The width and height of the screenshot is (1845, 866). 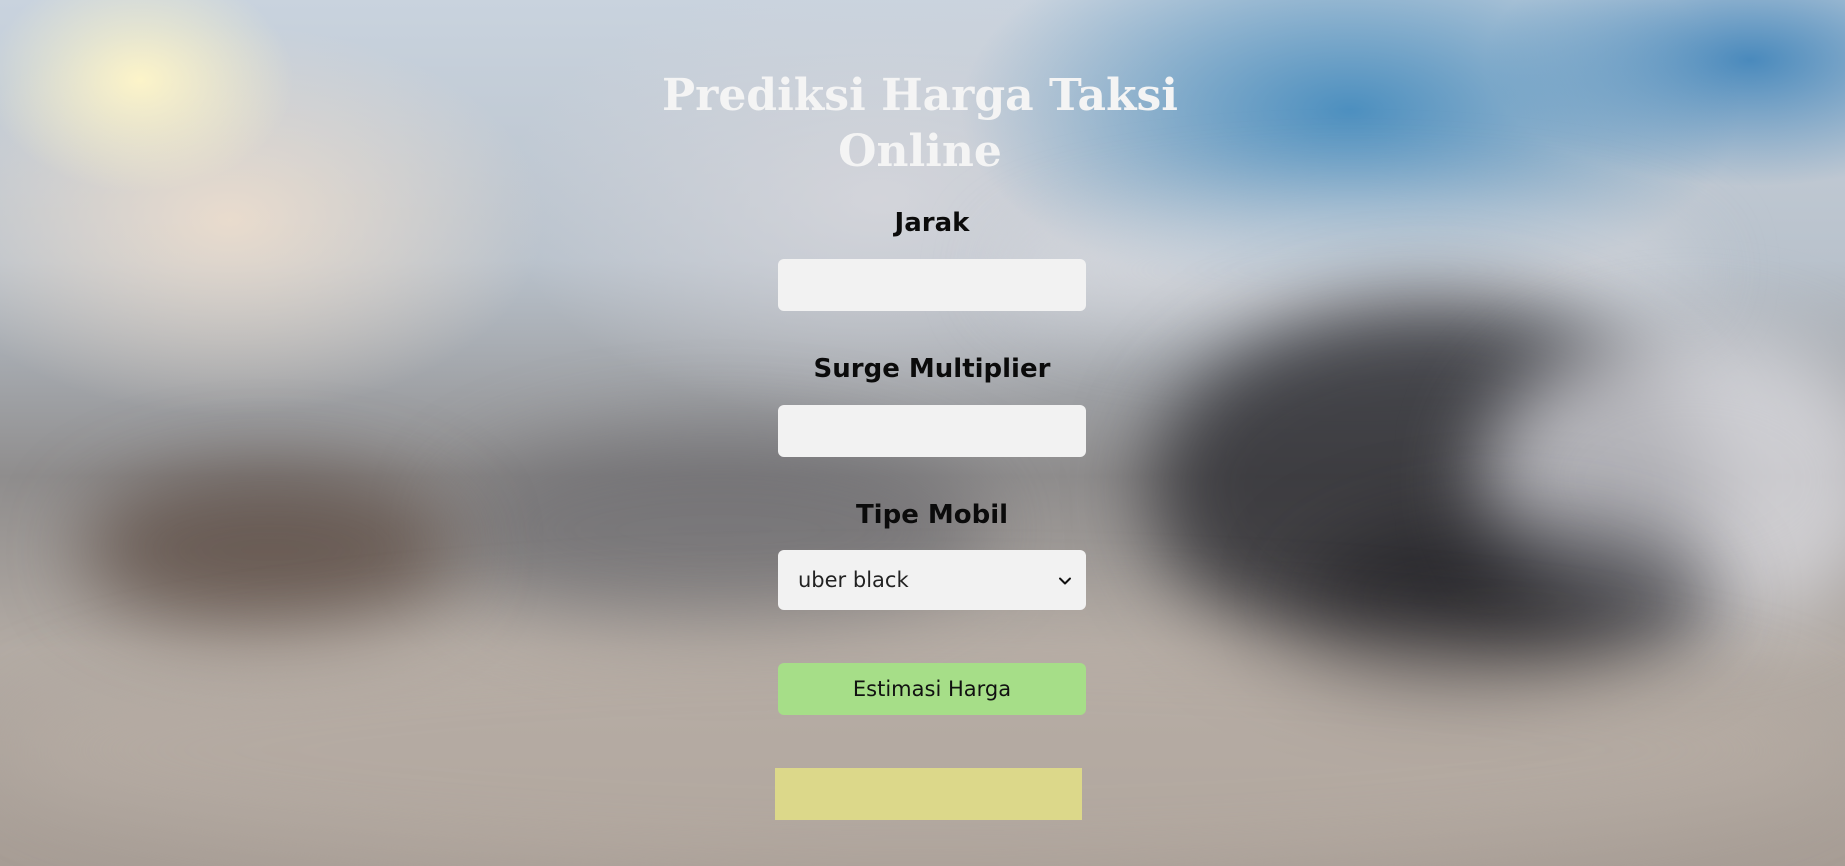 What do you see at coordinates (932, 369) in the screenshot?
I see `surge-multiplier-label: Surge Multiplier` at bounding box center [932, 369].